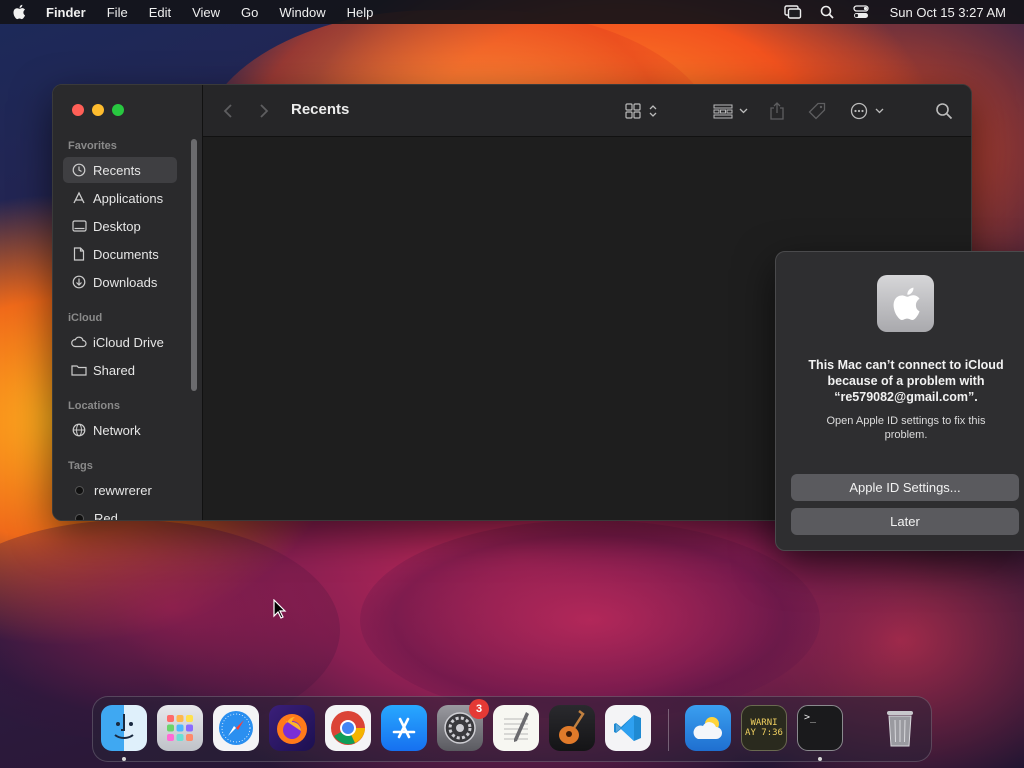 Image resolution: width=1024 pixels, height=768 pixels. I want to click on control-center-icon, so click(861, 12).